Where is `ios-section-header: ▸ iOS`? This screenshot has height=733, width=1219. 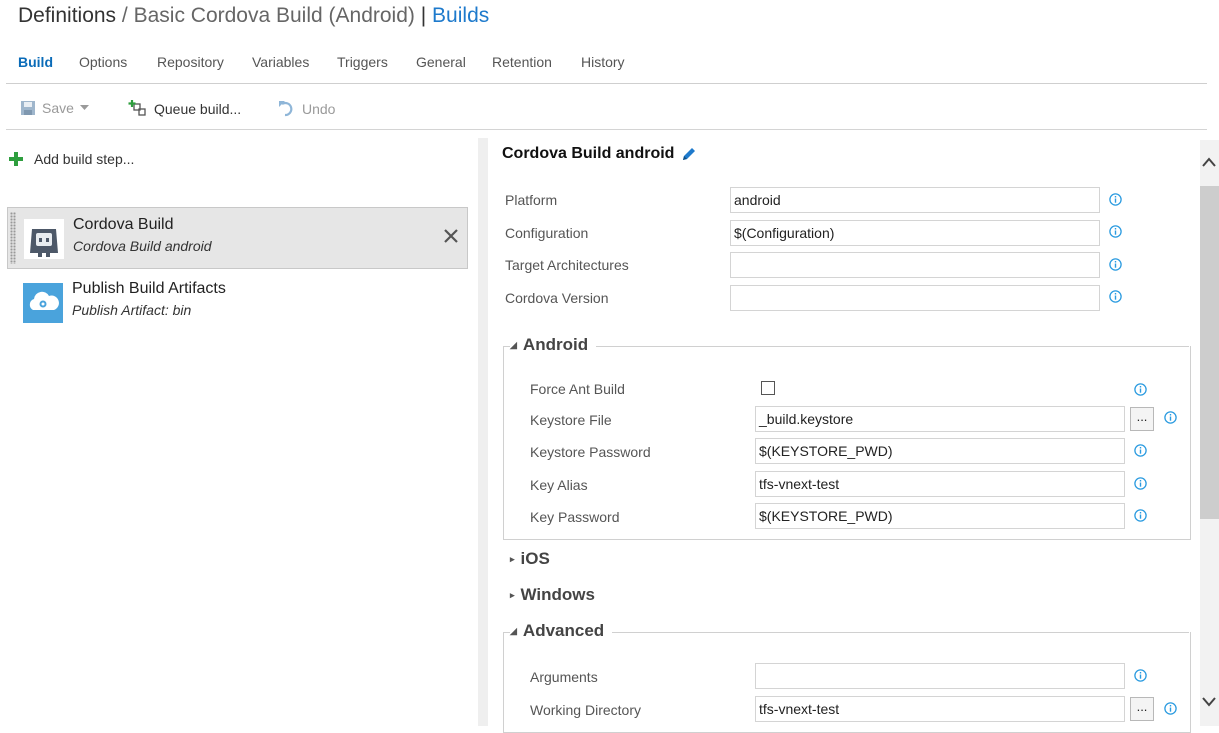
ios-section-header: ▸ iOS is located at coordinates (534, 559).